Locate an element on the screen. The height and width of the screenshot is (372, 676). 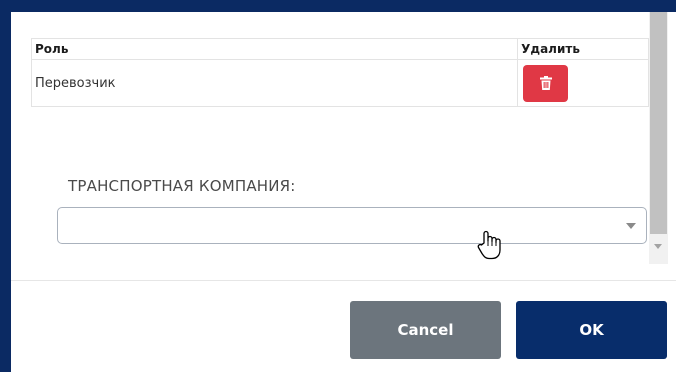
role-cell: Перевозчик is located at coordinates (274, 83).